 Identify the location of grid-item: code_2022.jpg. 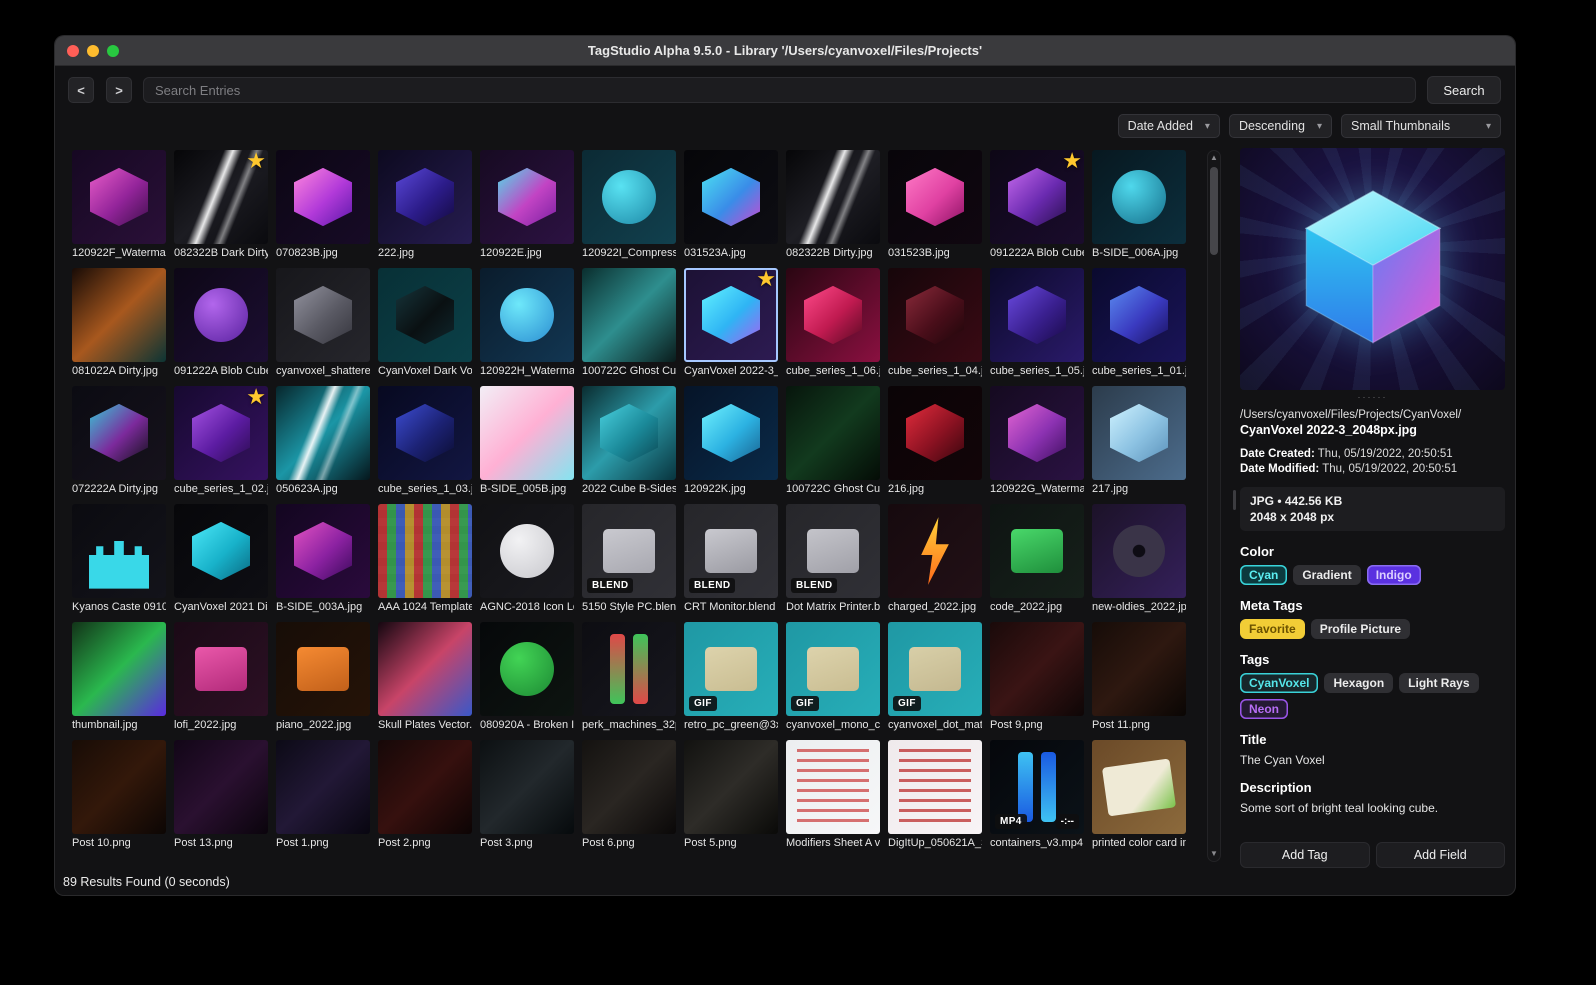
(1037, 559).